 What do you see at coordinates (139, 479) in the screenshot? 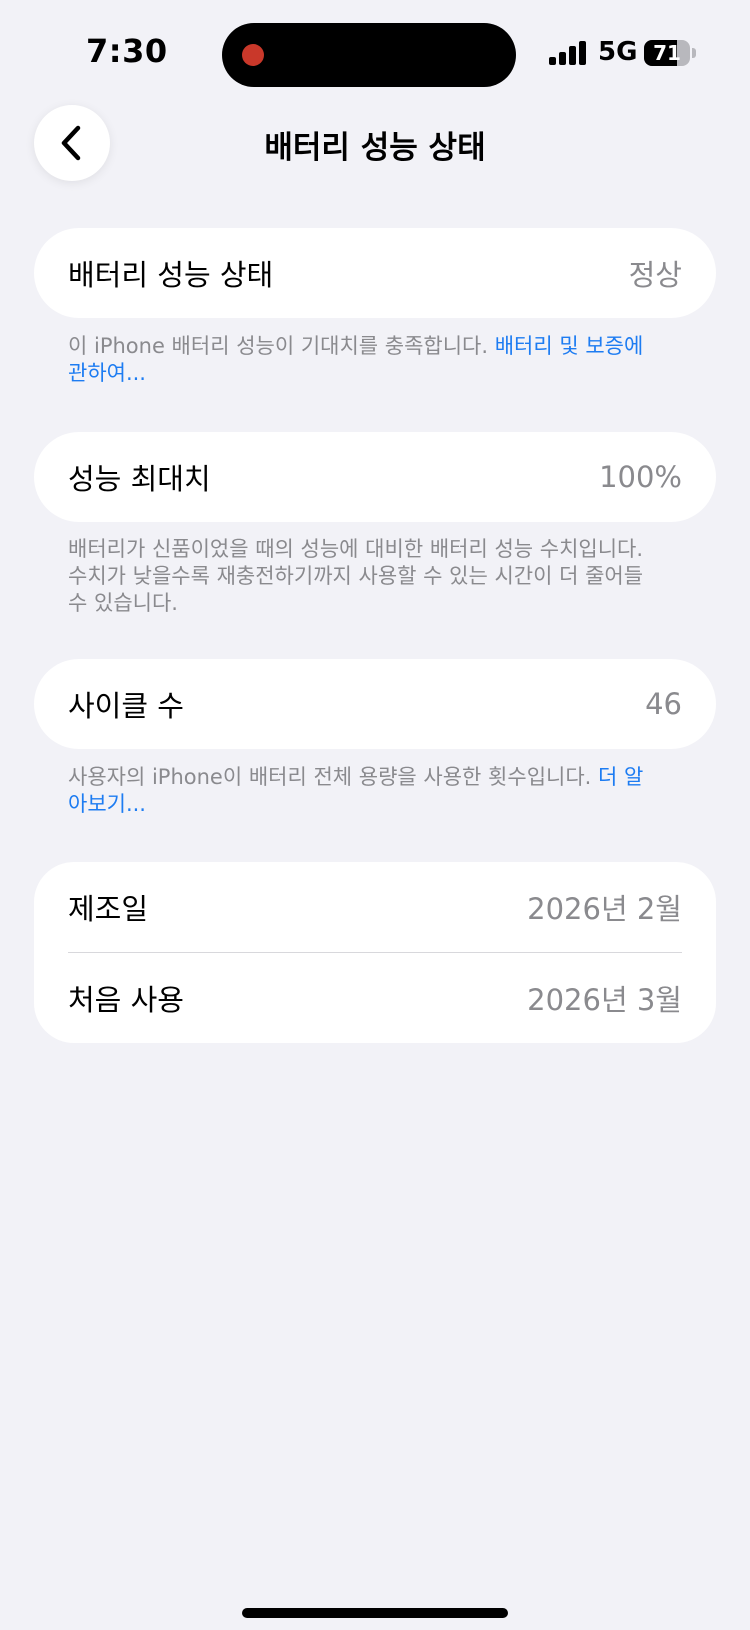
I see `max-capacity-label: 성능 최대치` at bounding box center [139, 479].